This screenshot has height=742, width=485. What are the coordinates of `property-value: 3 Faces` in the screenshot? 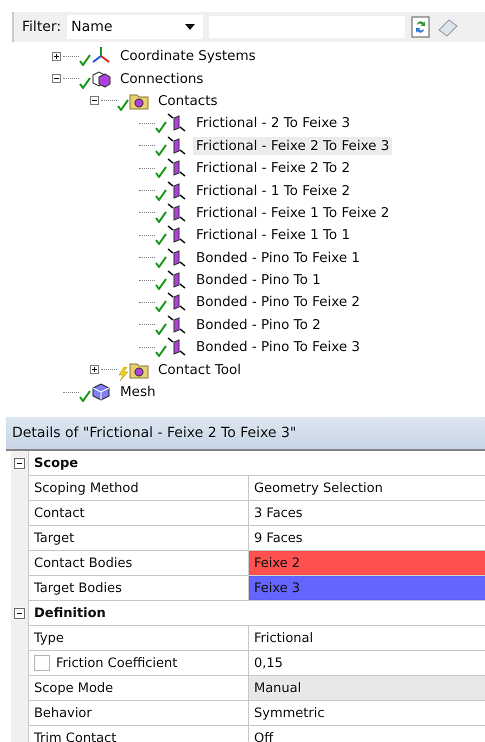 It's located at (366, 513).